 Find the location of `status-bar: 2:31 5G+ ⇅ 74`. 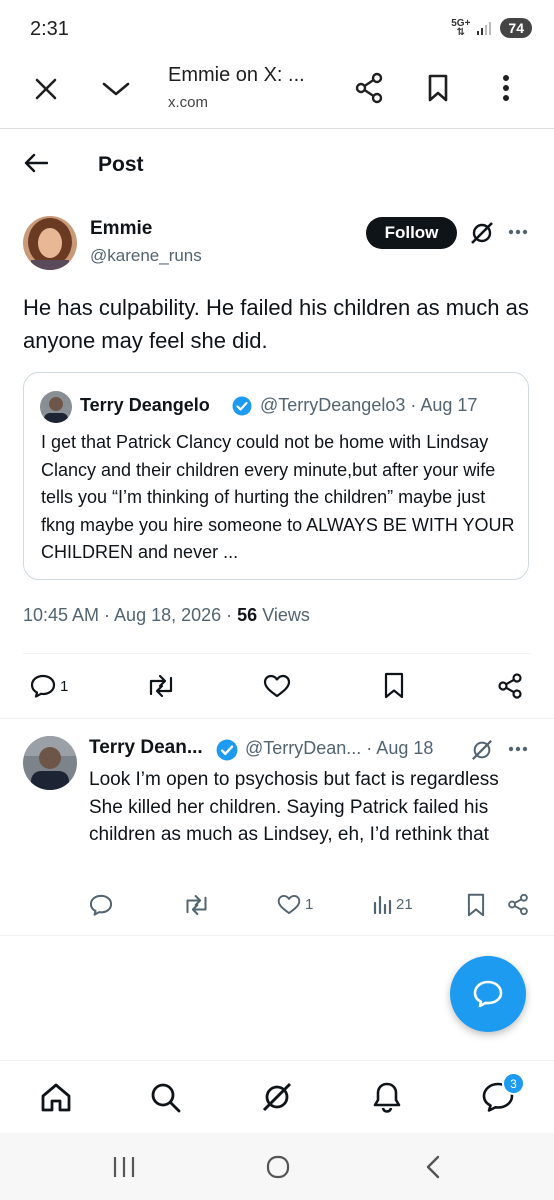

status-bar: 2:31 5G+ ⇅ 74 is located at coordinates (277, 28).